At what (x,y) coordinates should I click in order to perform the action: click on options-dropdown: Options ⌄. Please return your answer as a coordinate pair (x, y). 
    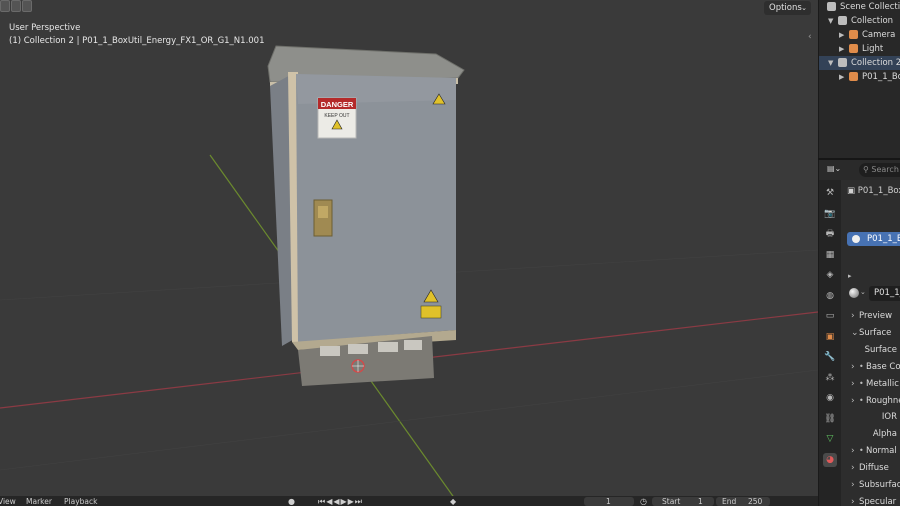
    Looking at the image, I should click on (787, 8).